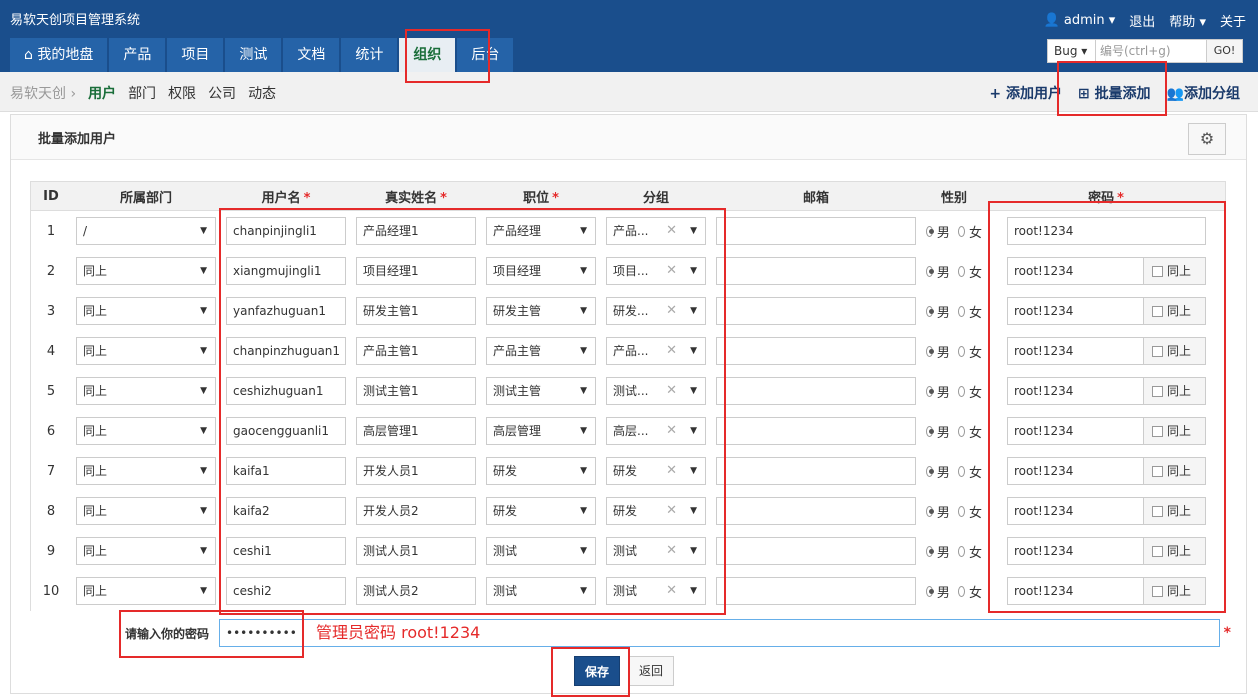 This screenshot has width=1258, height=698. What do you see at coordinates (416, 231) in the screenshot?
I see `realname-input: 产品经理1` at bounding box center [416, 231].